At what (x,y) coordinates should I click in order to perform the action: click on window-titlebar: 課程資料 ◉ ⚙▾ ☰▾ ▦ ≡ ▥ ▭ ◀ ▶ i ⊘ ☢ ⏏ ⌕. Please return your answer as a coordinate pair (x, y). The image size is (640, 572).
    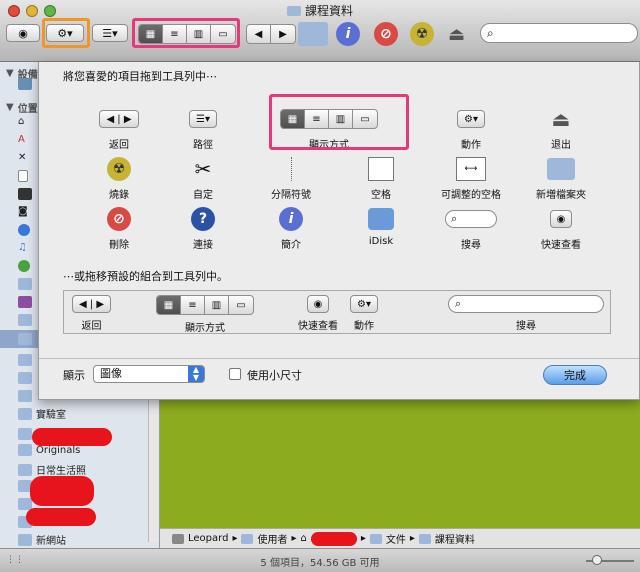
    Looking at the image, I should click on (320, 31).